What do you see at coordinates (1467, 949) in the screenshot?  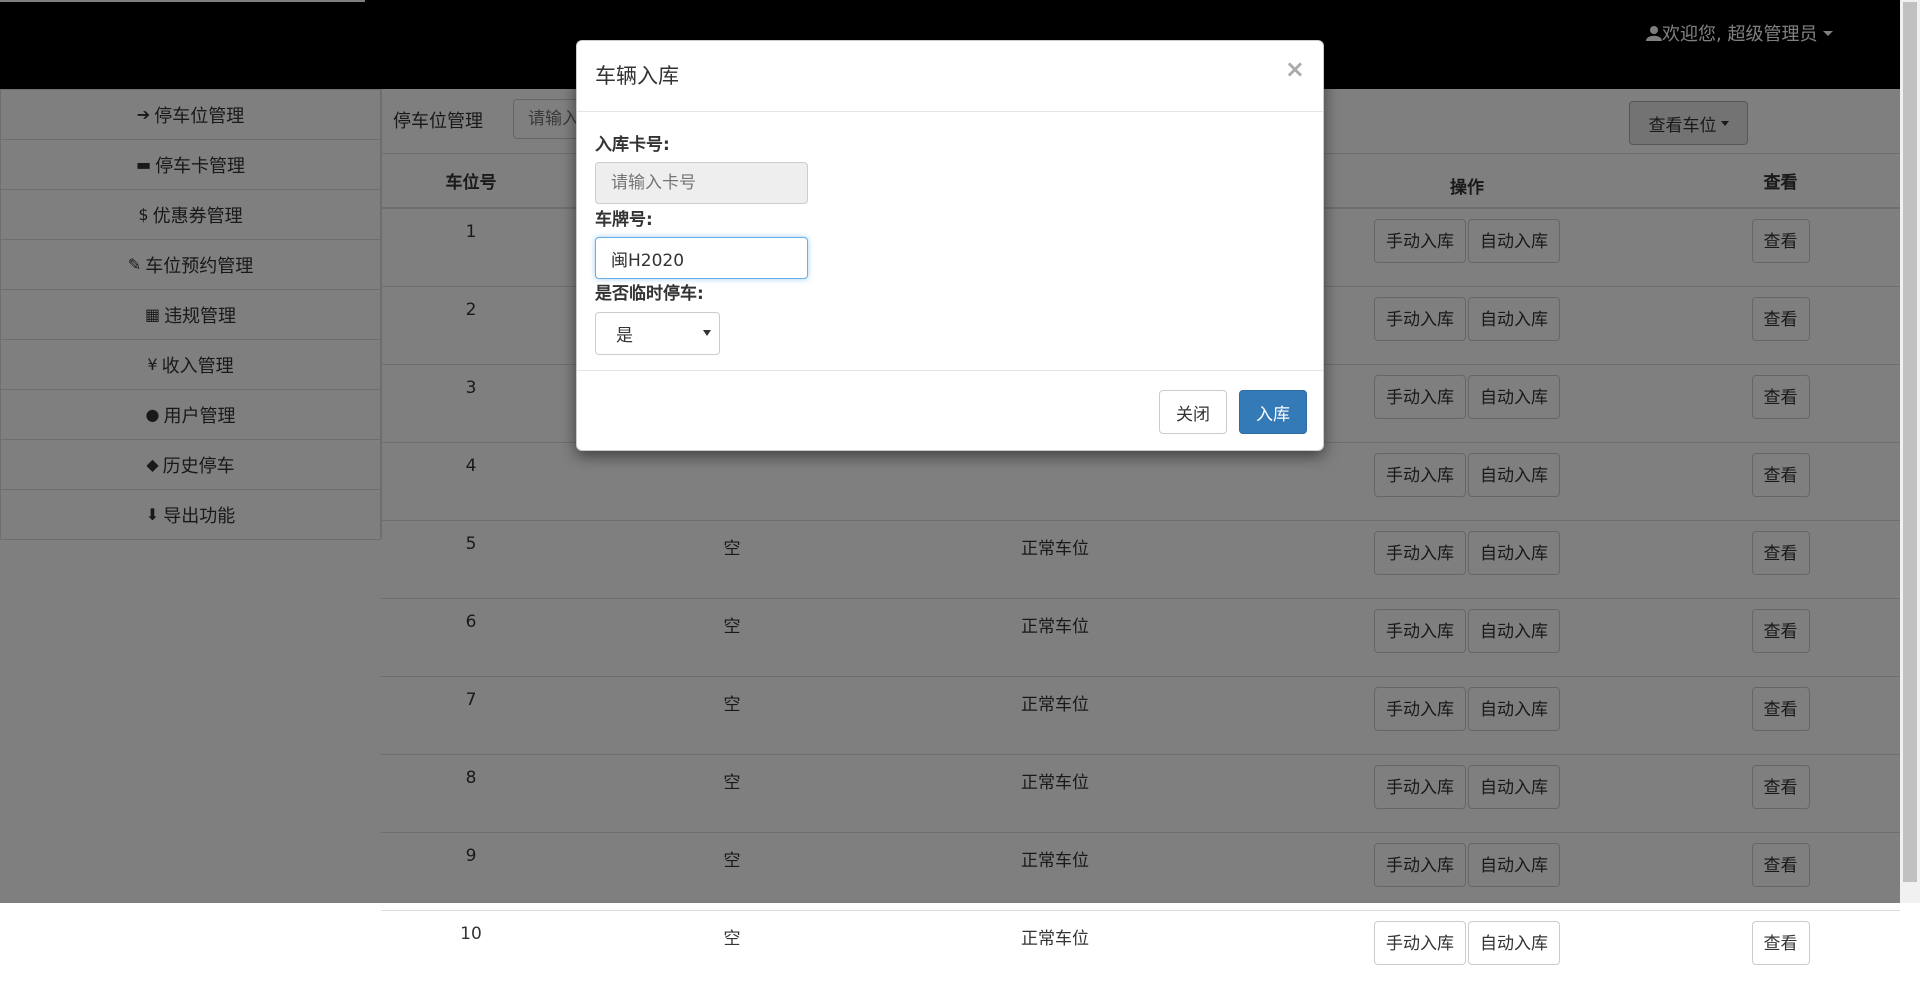 I see `actions-cell: 手动入库自动入库` at bounding box center [1467, 949].